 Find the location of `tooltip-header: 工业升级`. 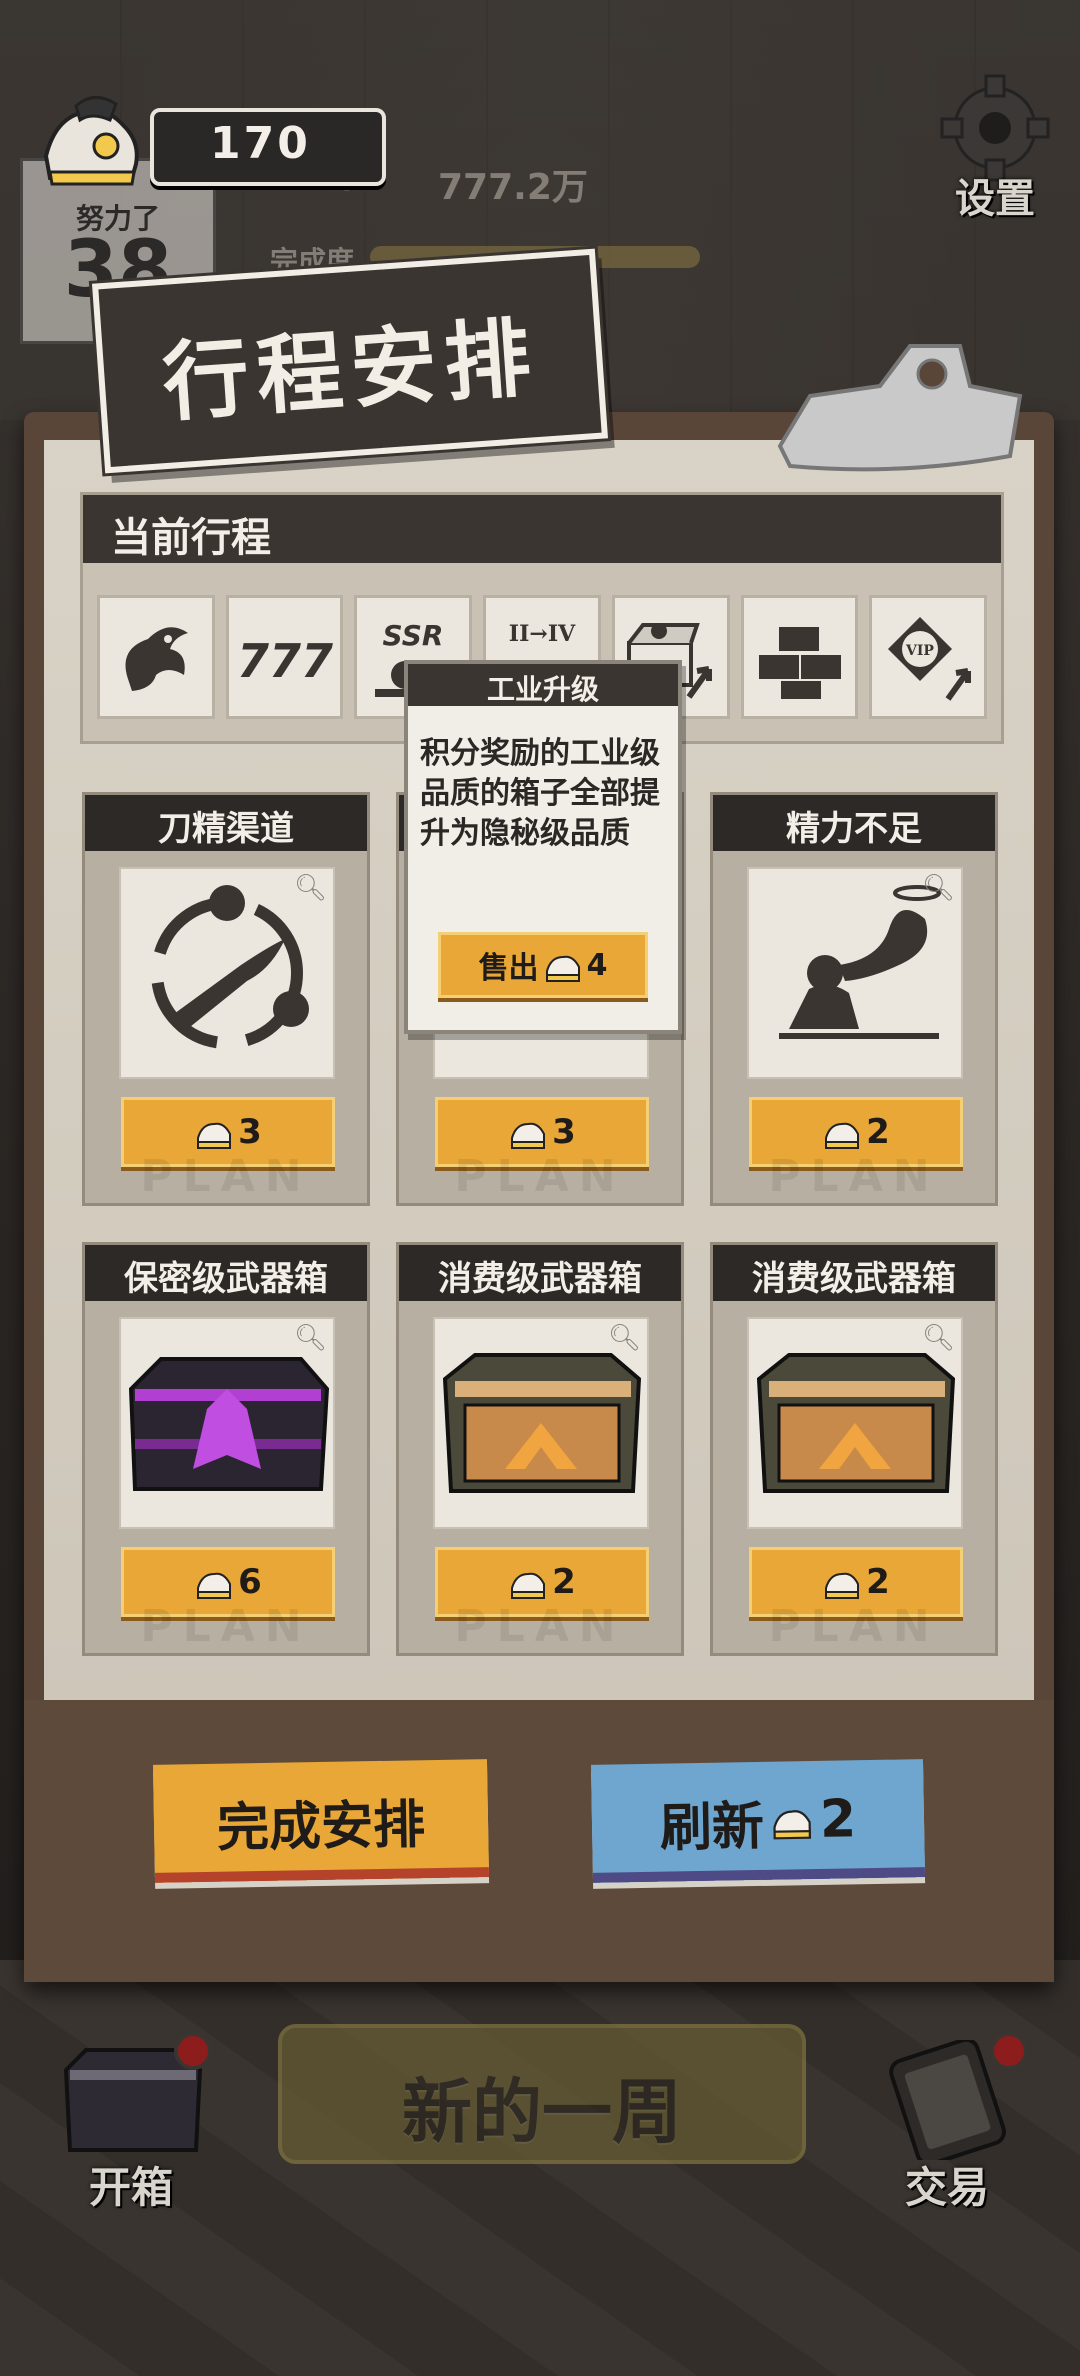

tooltip-header: 工业升级 is located at coordinates (543, 685).